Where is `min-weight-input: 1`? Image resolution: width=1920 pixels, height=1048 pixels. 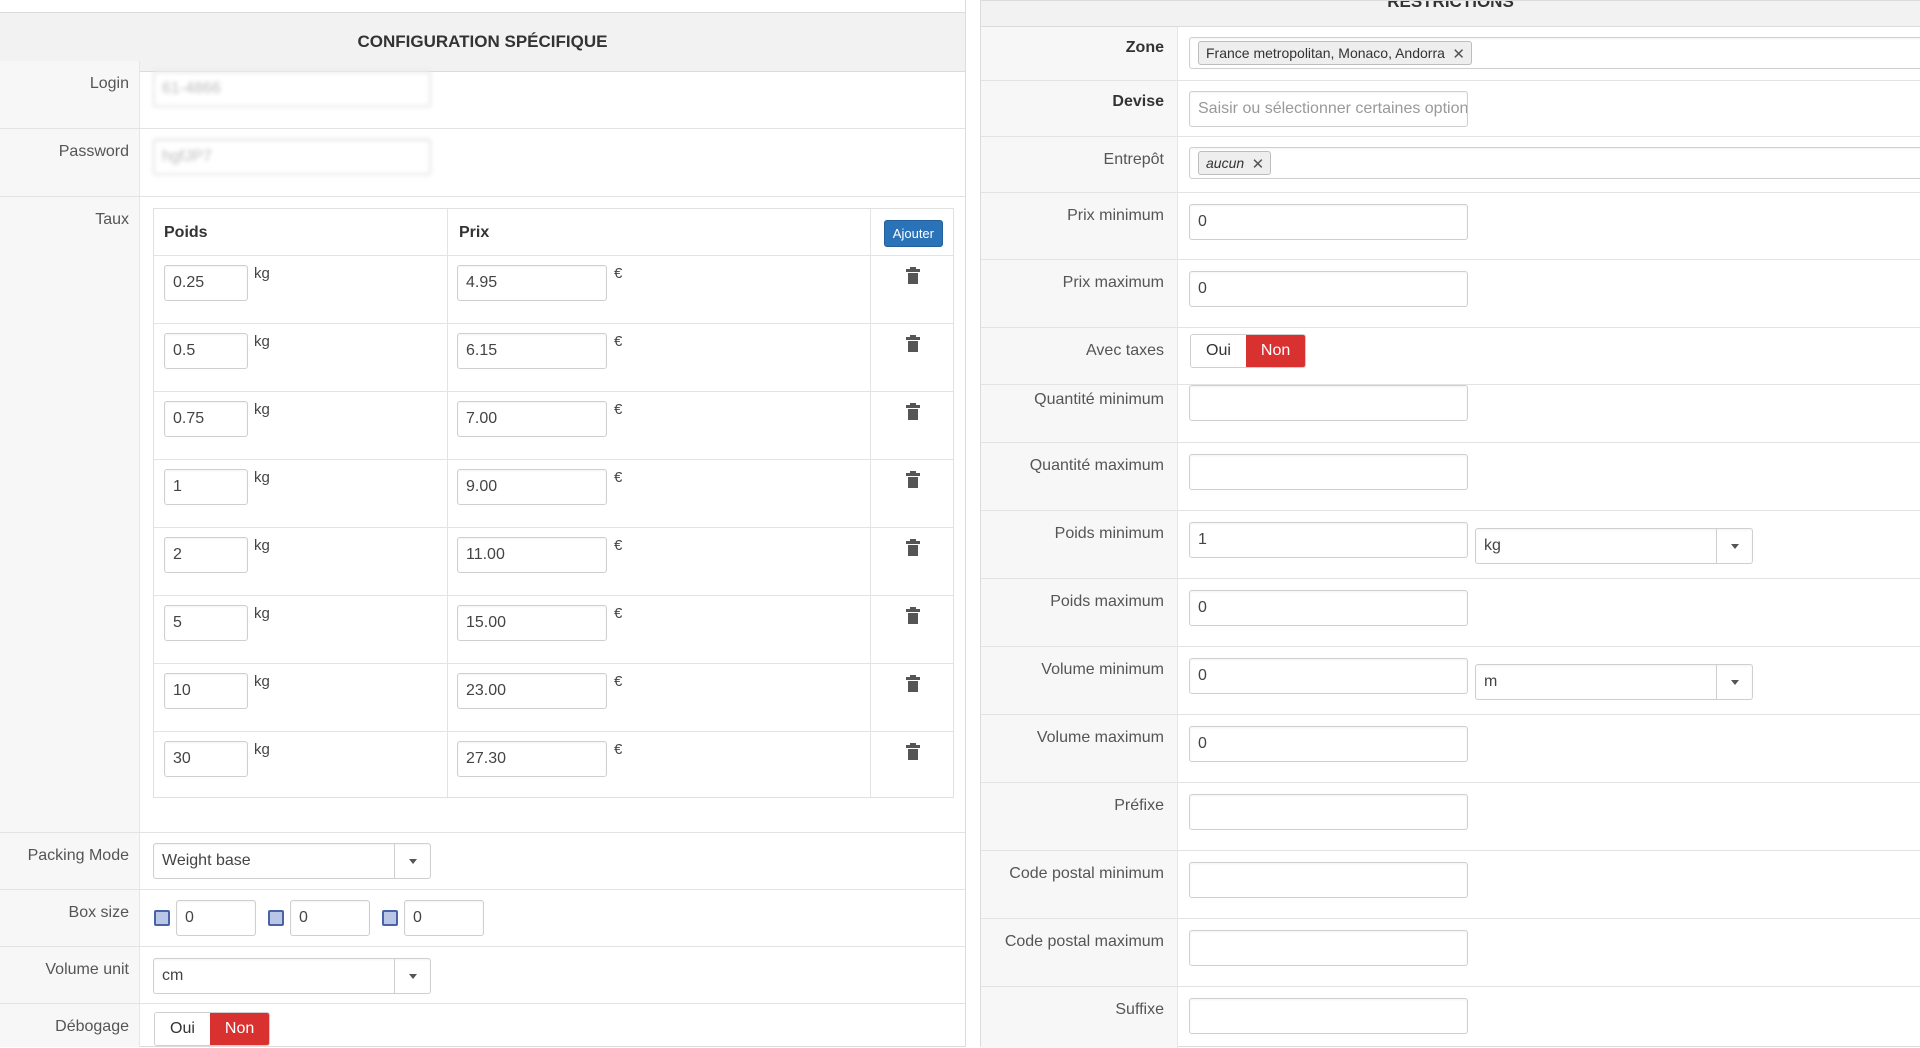 min-weight-input: 1 is located at coordinates (1328, 540).